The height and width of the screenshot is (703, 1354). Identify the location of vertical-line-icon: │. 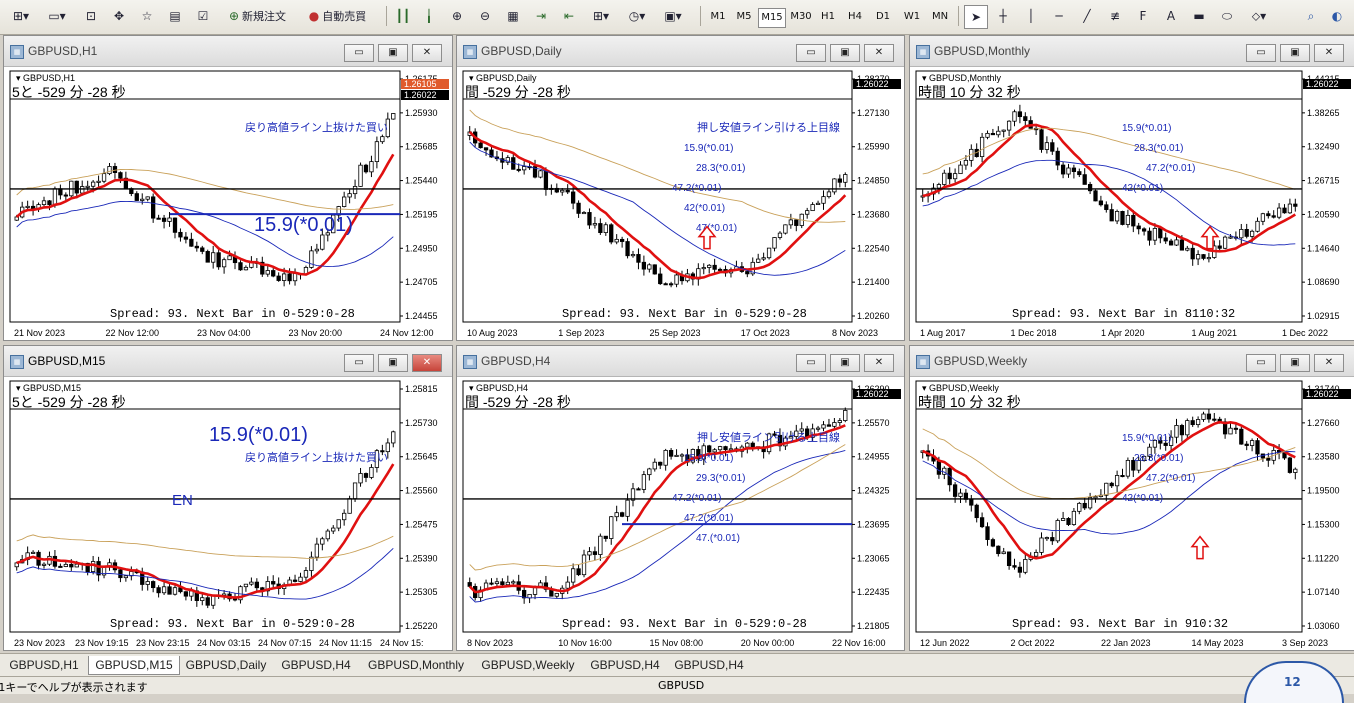
(1031, 16).